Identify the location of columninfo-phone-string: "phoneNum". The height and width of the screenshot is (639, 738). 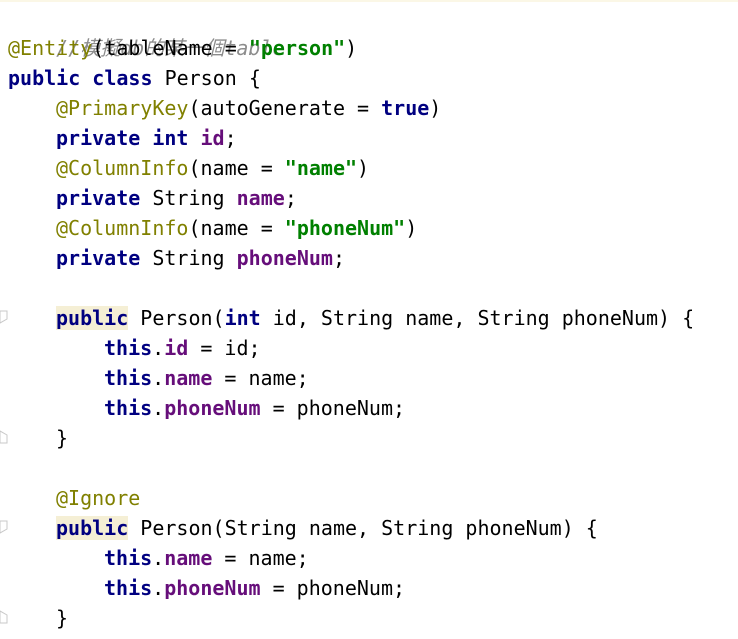
(345, 228).